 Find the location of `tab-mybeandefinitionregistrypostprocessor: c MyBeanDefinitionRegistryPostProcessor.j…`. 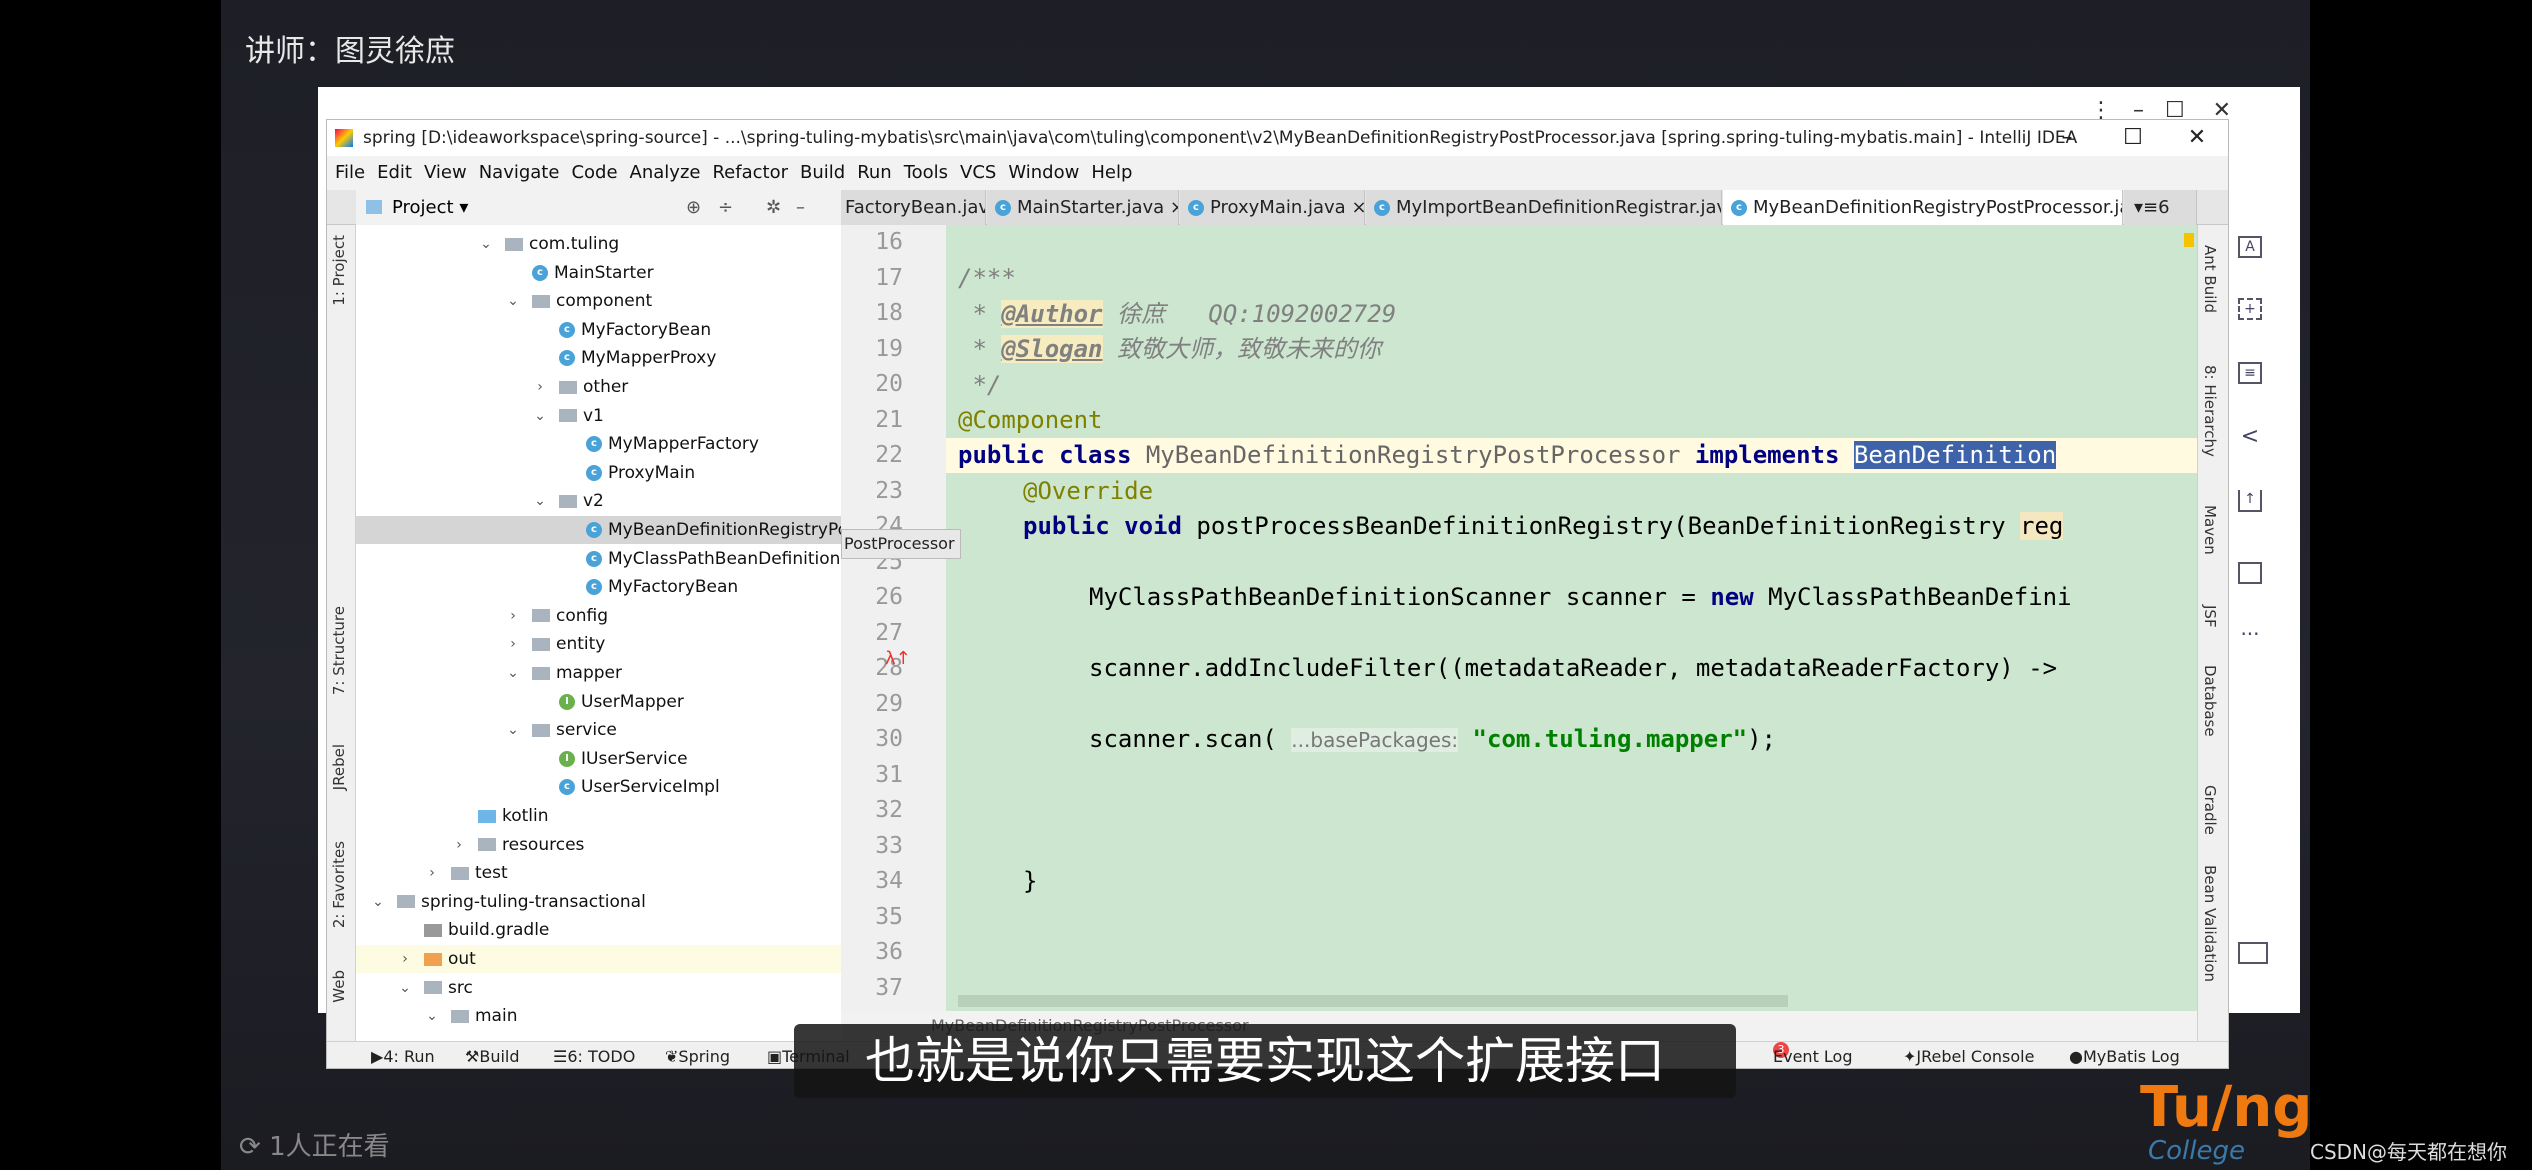

tab-mybeandefinitionregistrypostprocessor: c MyBeanDefinitionRegistryPostProcessor.j… is located at coordinates (1923, 207).